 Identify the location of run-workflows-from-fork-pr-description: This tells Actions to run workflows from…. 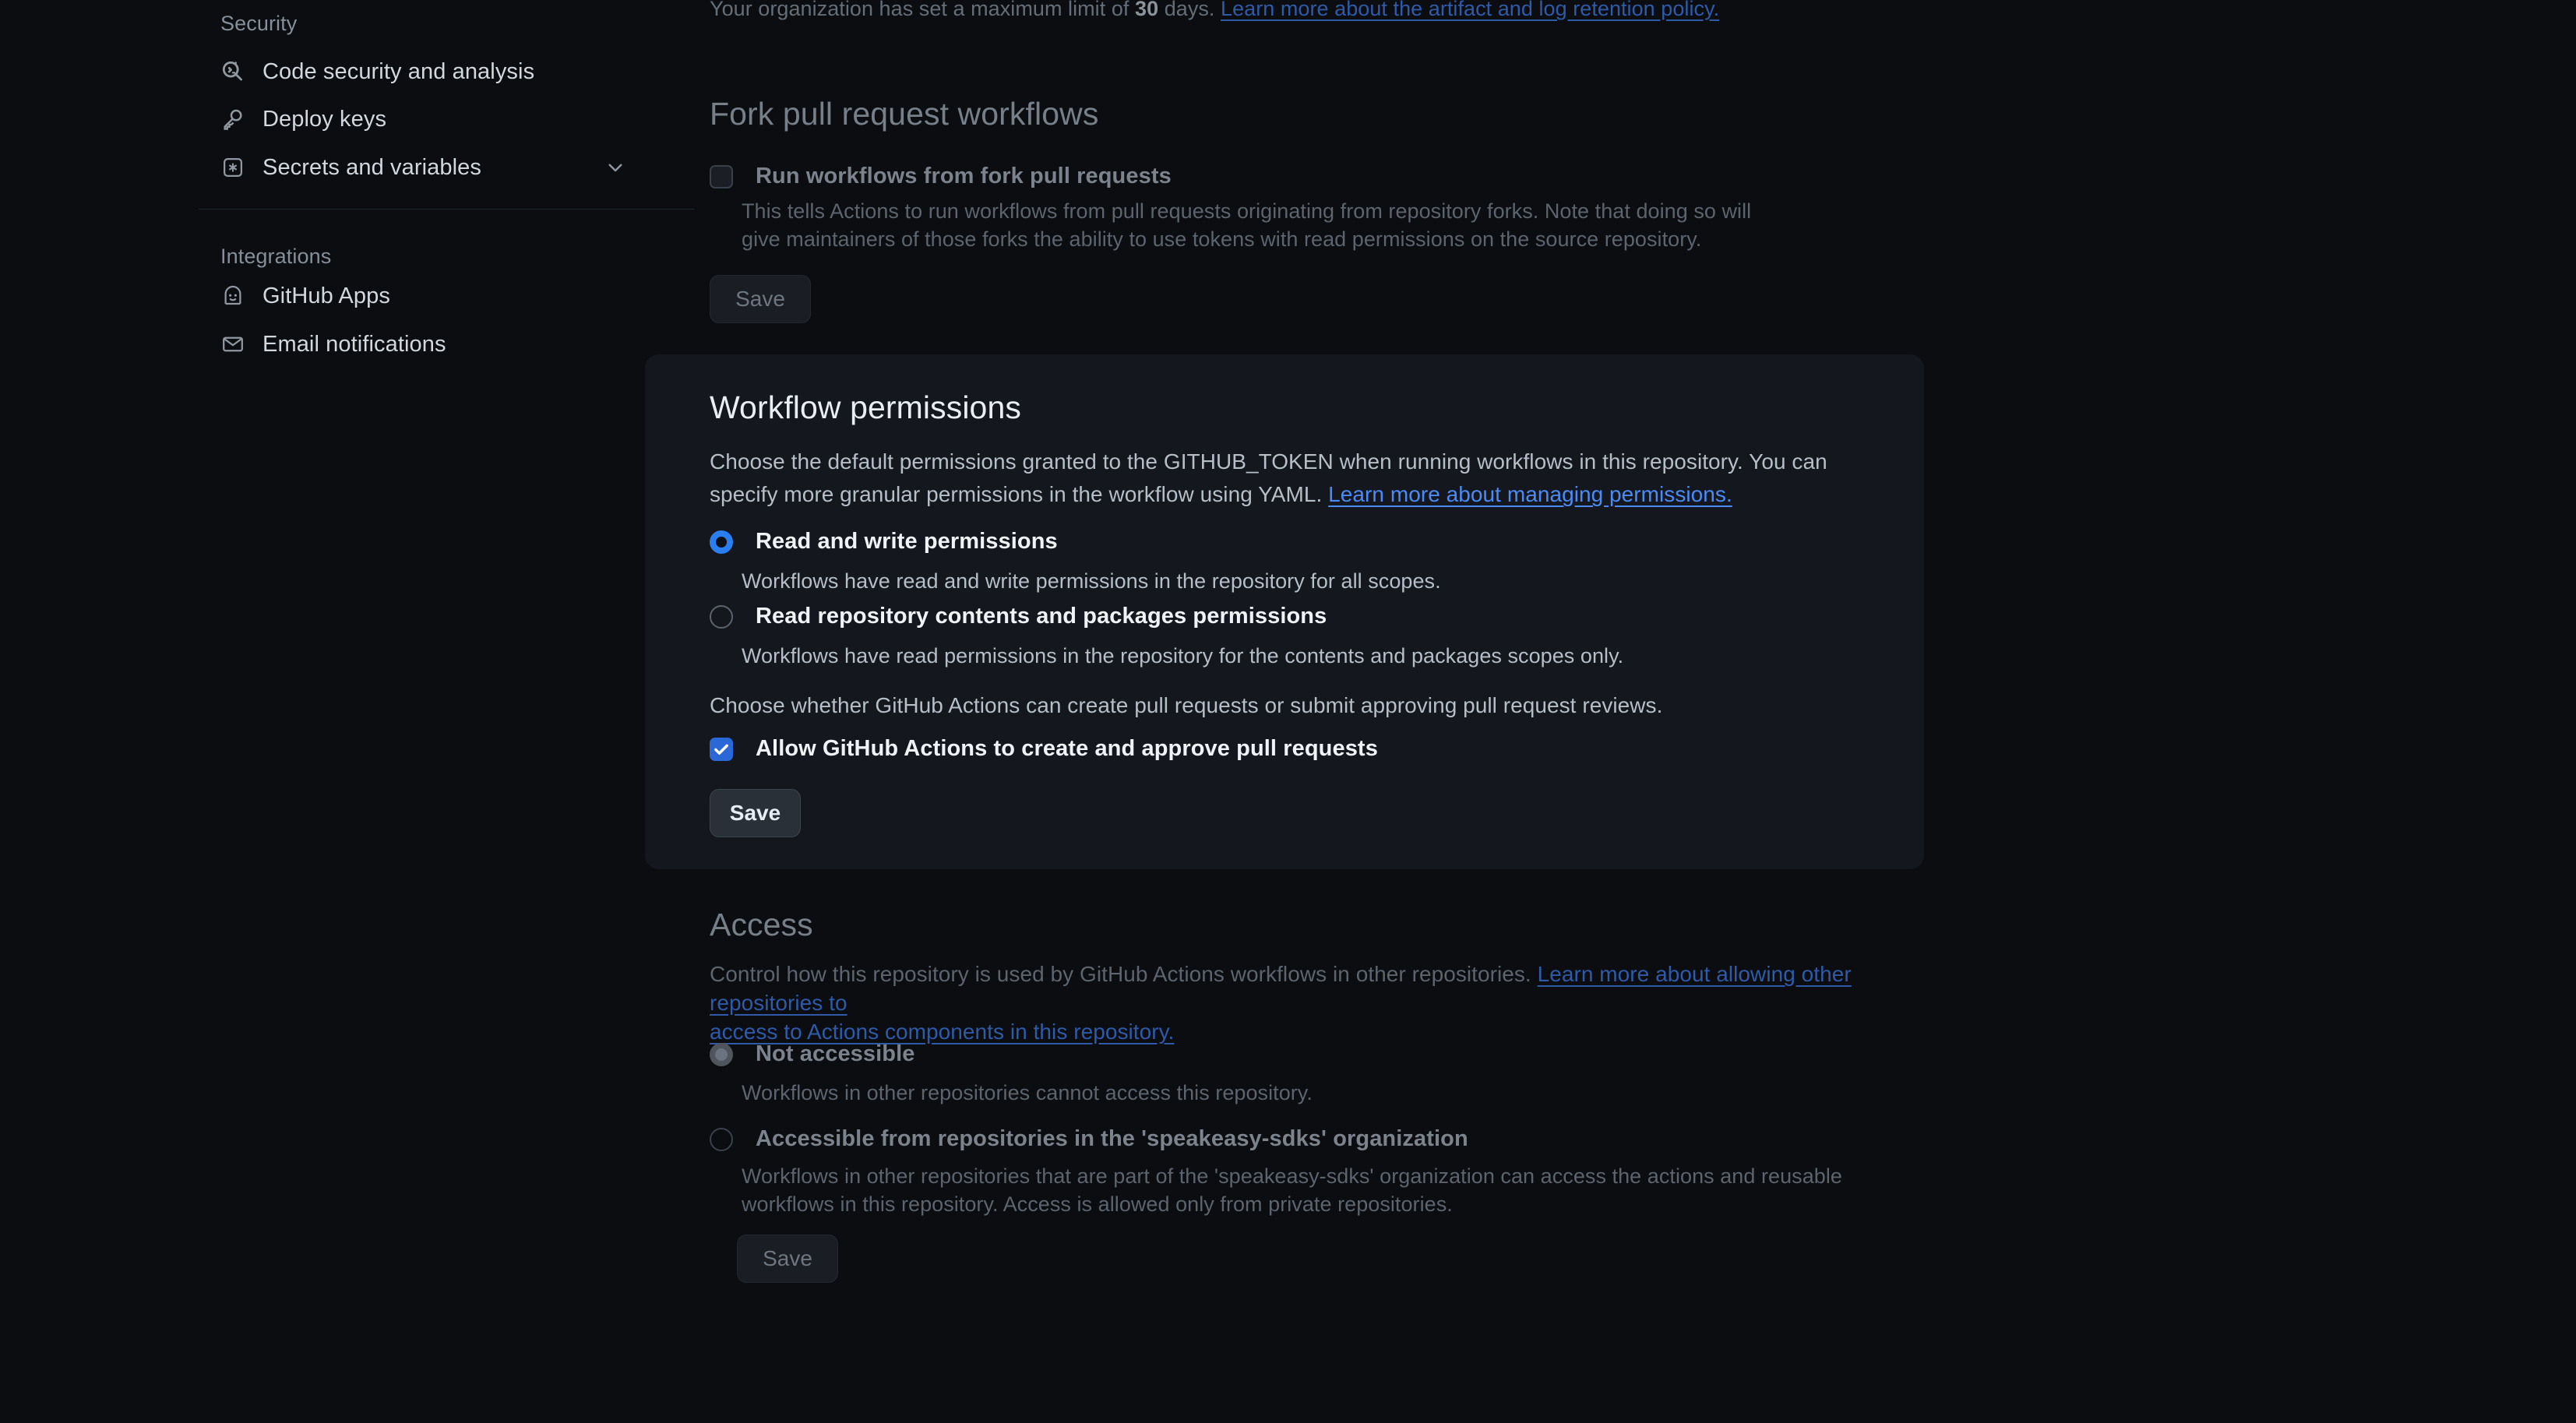
(1248, 225).